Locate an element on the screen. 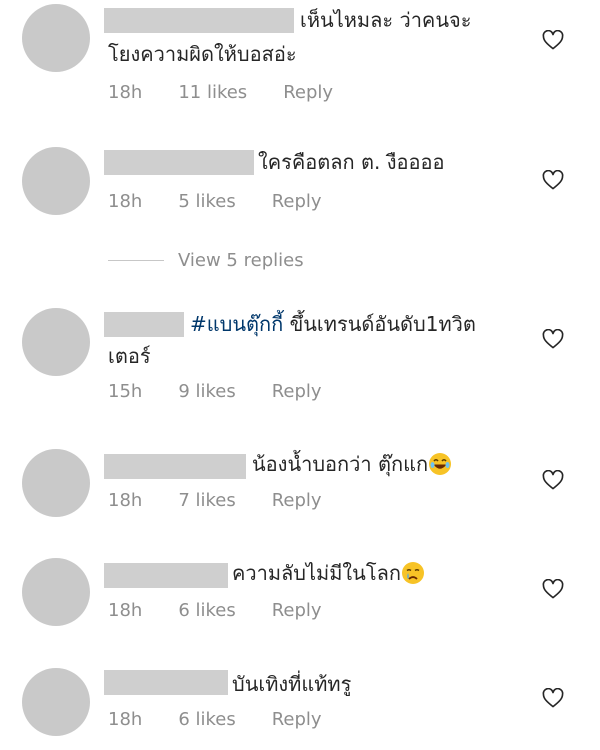  comment-text: เห็นไหมละ ว่าคนจะ is located at coordinates (385, 20).